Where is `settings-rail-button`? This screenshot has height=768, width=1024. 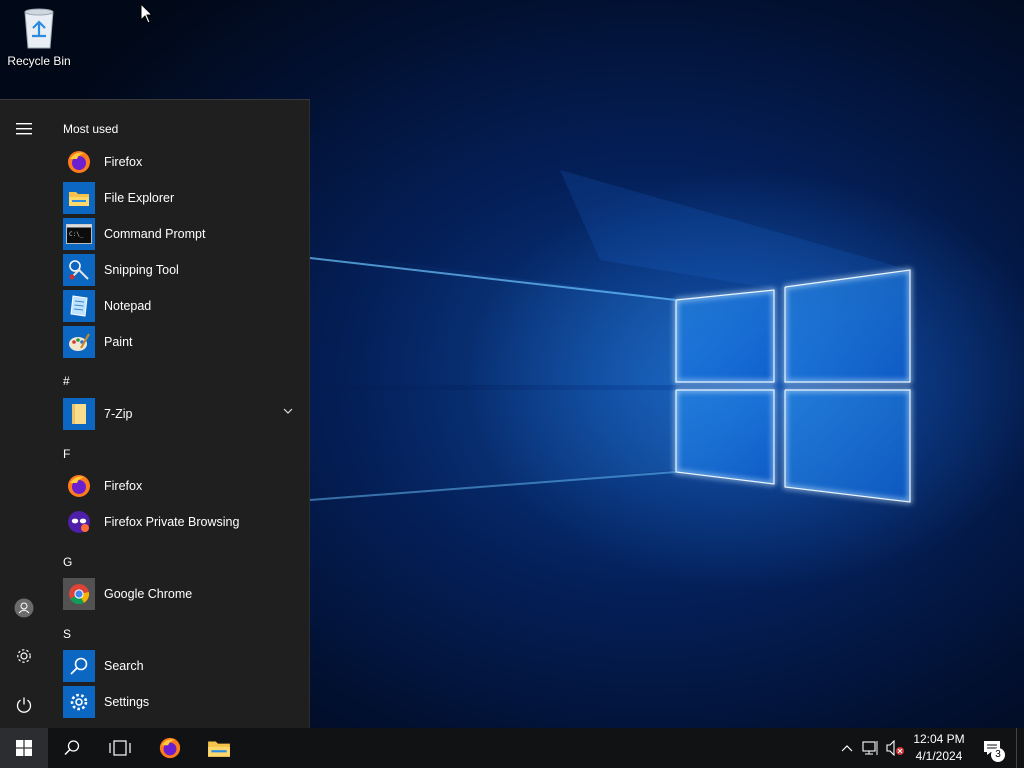
settings-rail-button is located at coordinates (24, 656).